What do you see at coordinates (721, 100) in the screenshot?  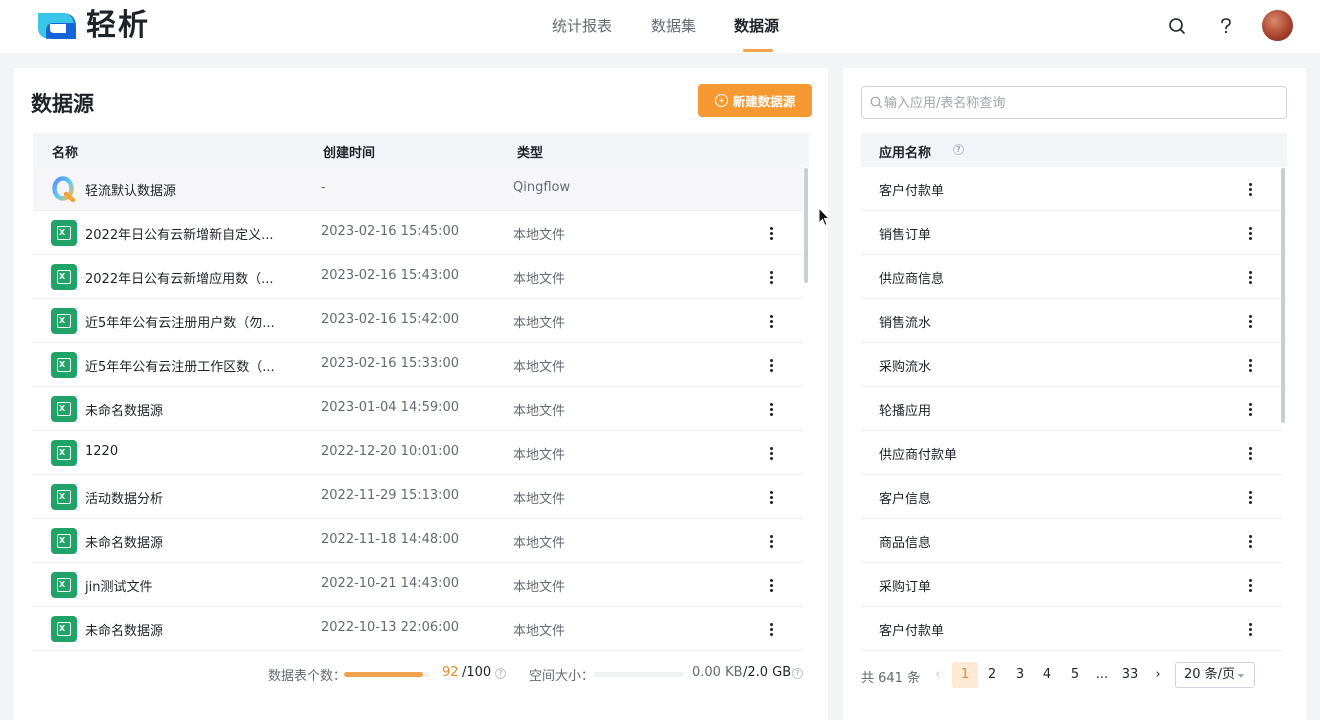 I see `plus-circle-icon` at bounding box center [721, 100].